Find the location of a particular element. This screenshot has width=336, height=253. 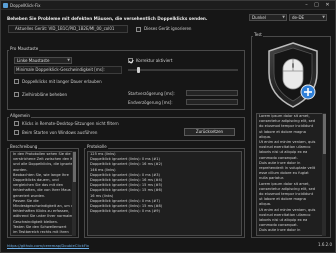

test-group-title: Test is located at coordinates (258, 34).